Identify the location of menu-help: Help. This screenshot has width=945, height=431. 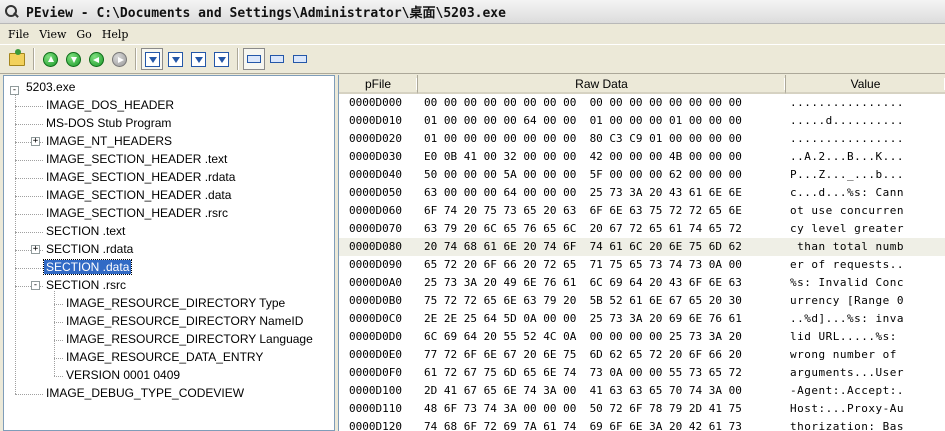
(116, 34).